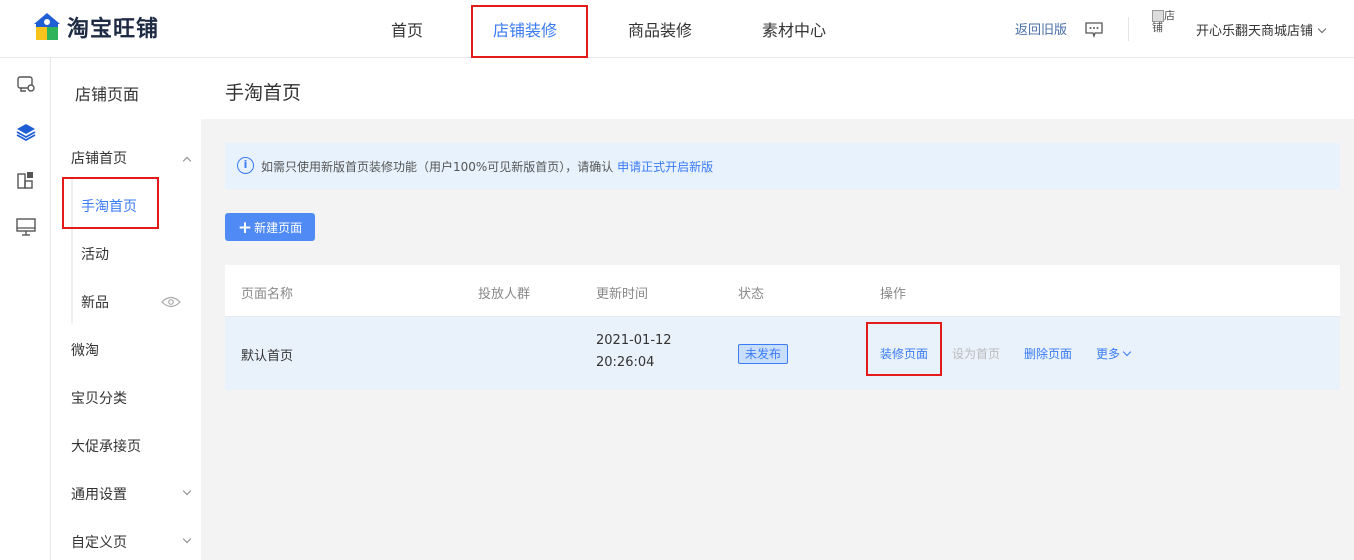  I want to click on column-header-audience: 投放人群, so click(504, 294).